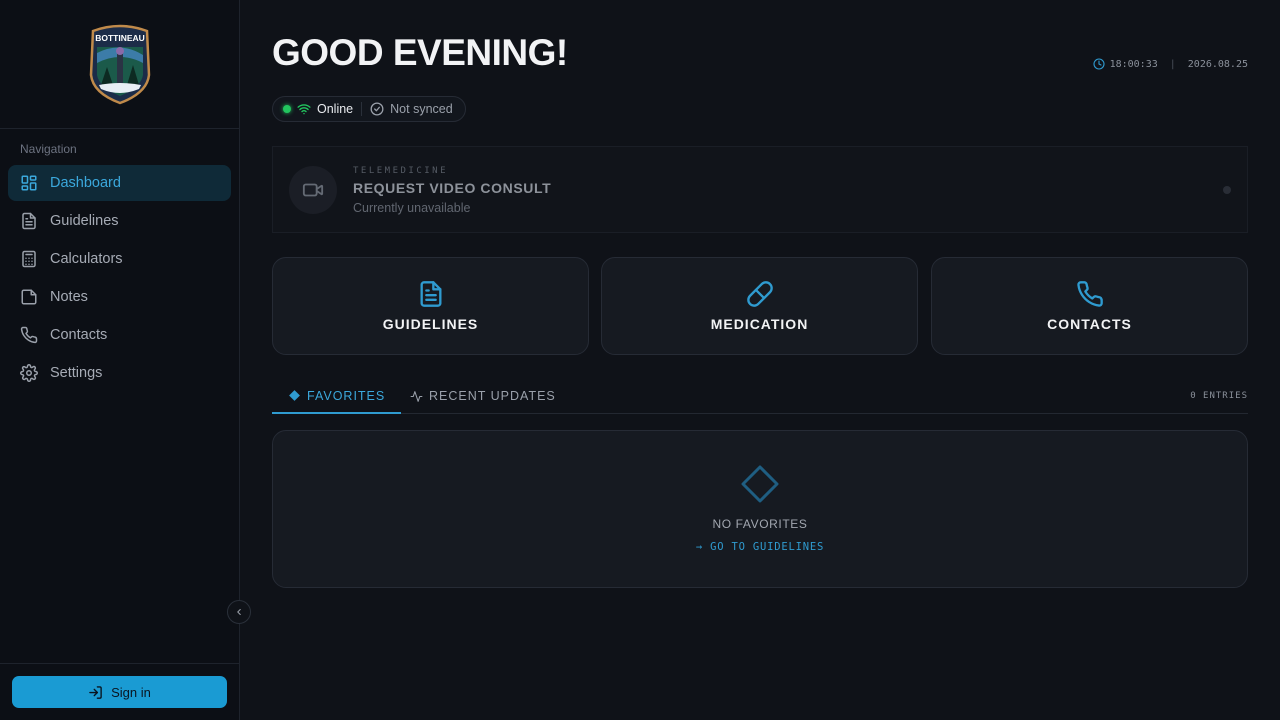 The width and height of the screenshot is (1280, 720). Describe the element at coordinates (335, 109) in the screenshot. I see `online-label: Online` at that location.